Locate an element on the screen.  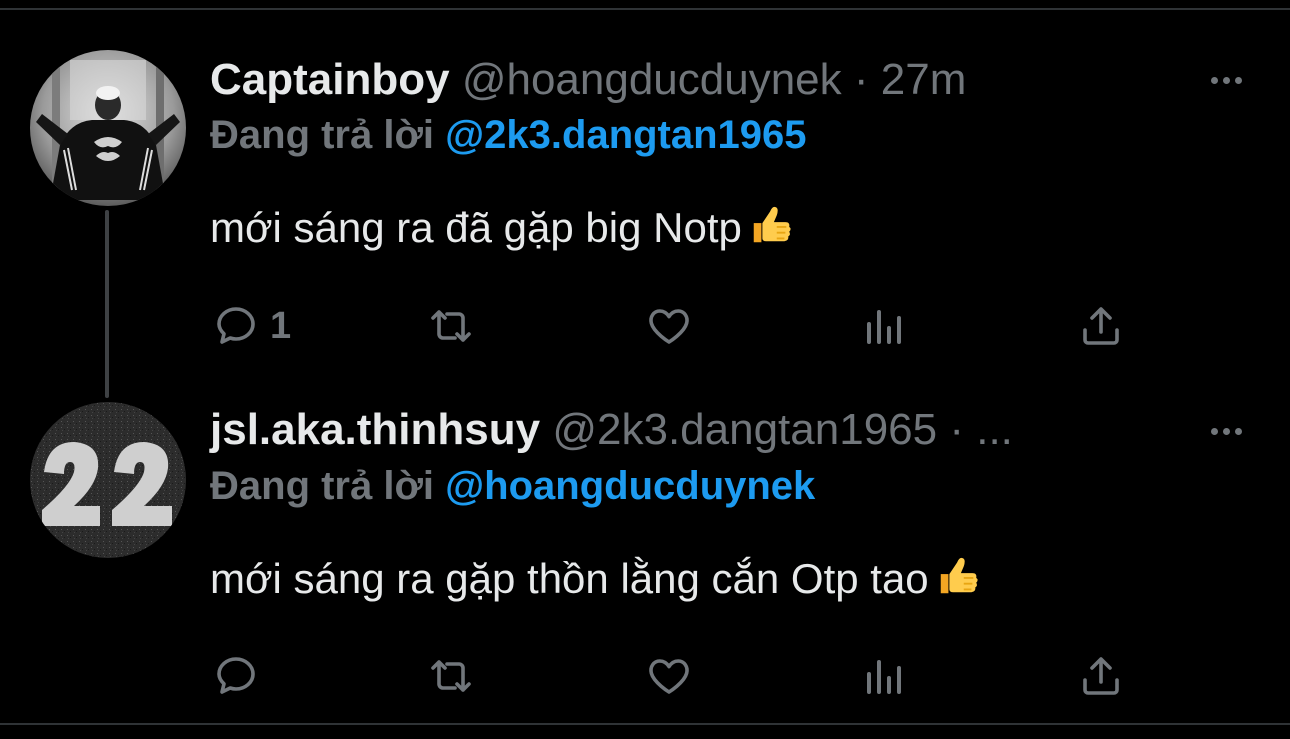
tweet-text: mới sáng ra gặp thồn lằng cắn Otp tao is located at coordinates (595, 579).